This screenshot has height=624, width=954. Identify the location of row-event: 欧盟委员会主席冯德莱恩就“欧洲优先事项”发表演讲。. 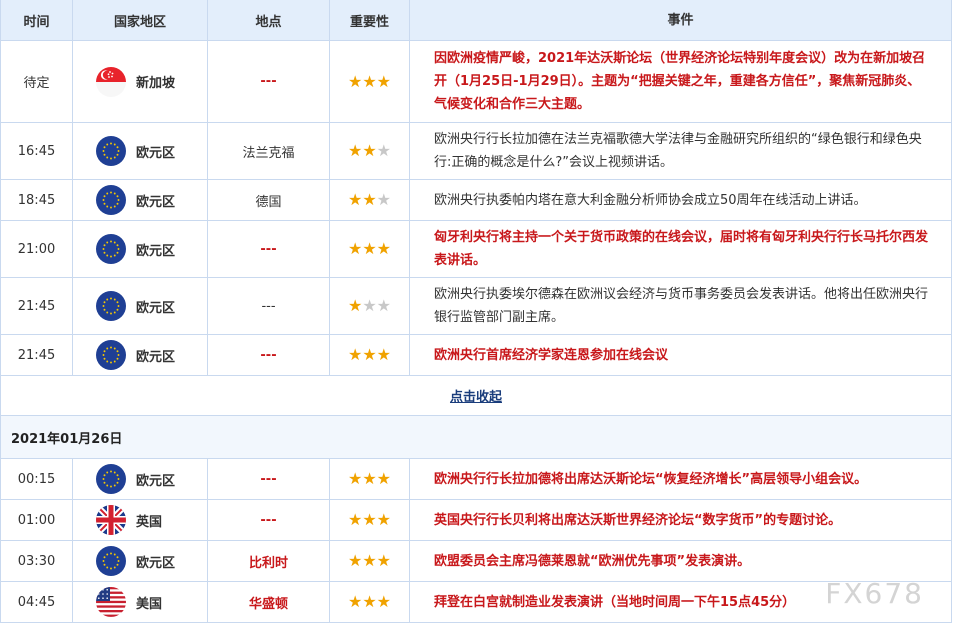
(592, 561).